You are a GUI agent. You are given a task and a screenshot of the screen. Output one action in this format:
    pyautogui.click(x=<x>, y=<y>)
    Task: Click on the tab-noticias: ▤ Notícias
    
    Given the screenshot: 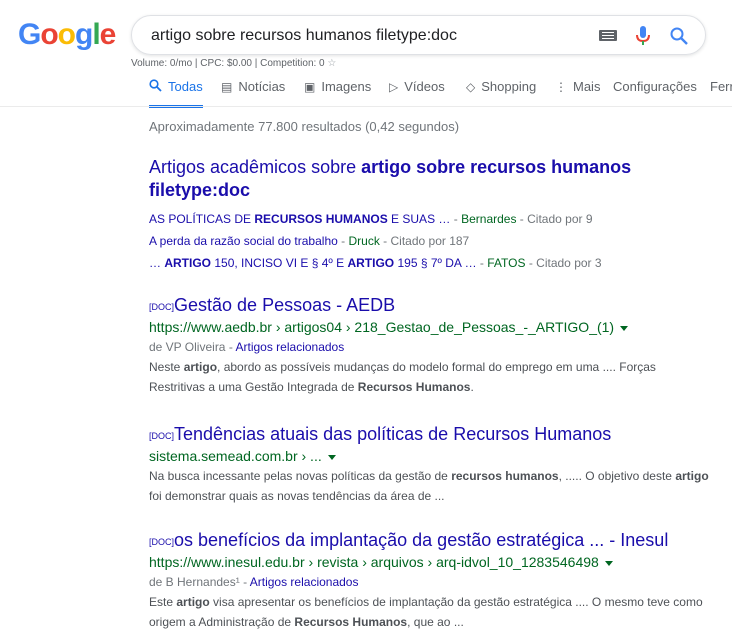 What is the action you would take?
    pyautogui.click(x=253, y=92)
    